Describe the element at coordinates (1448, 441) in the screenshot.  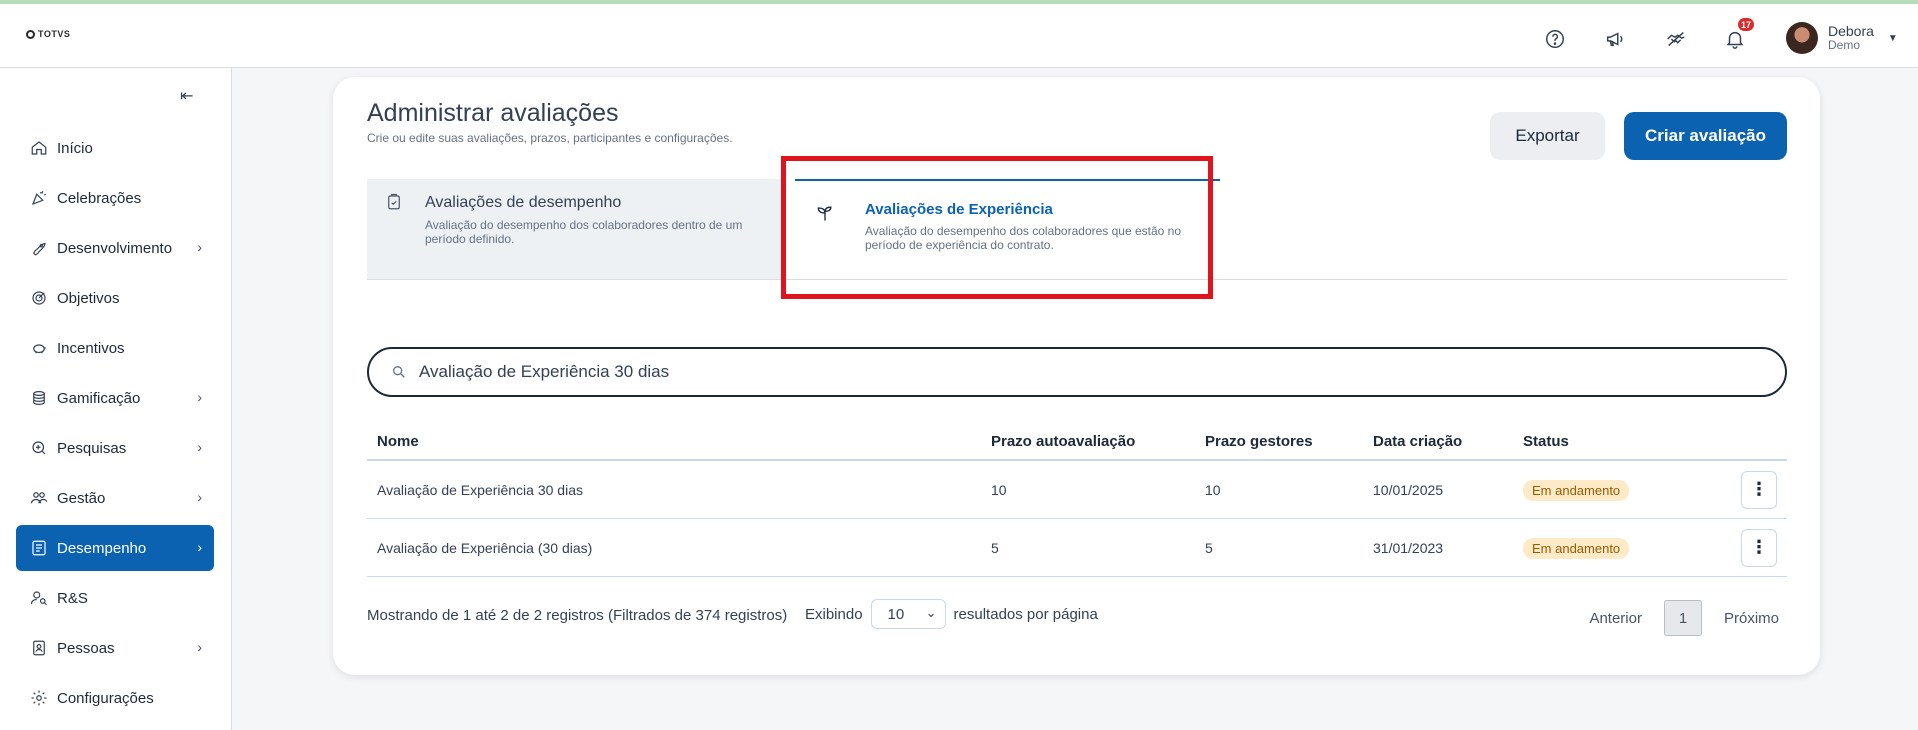
I see `column-header-data-criacao: Data criação` at that location.